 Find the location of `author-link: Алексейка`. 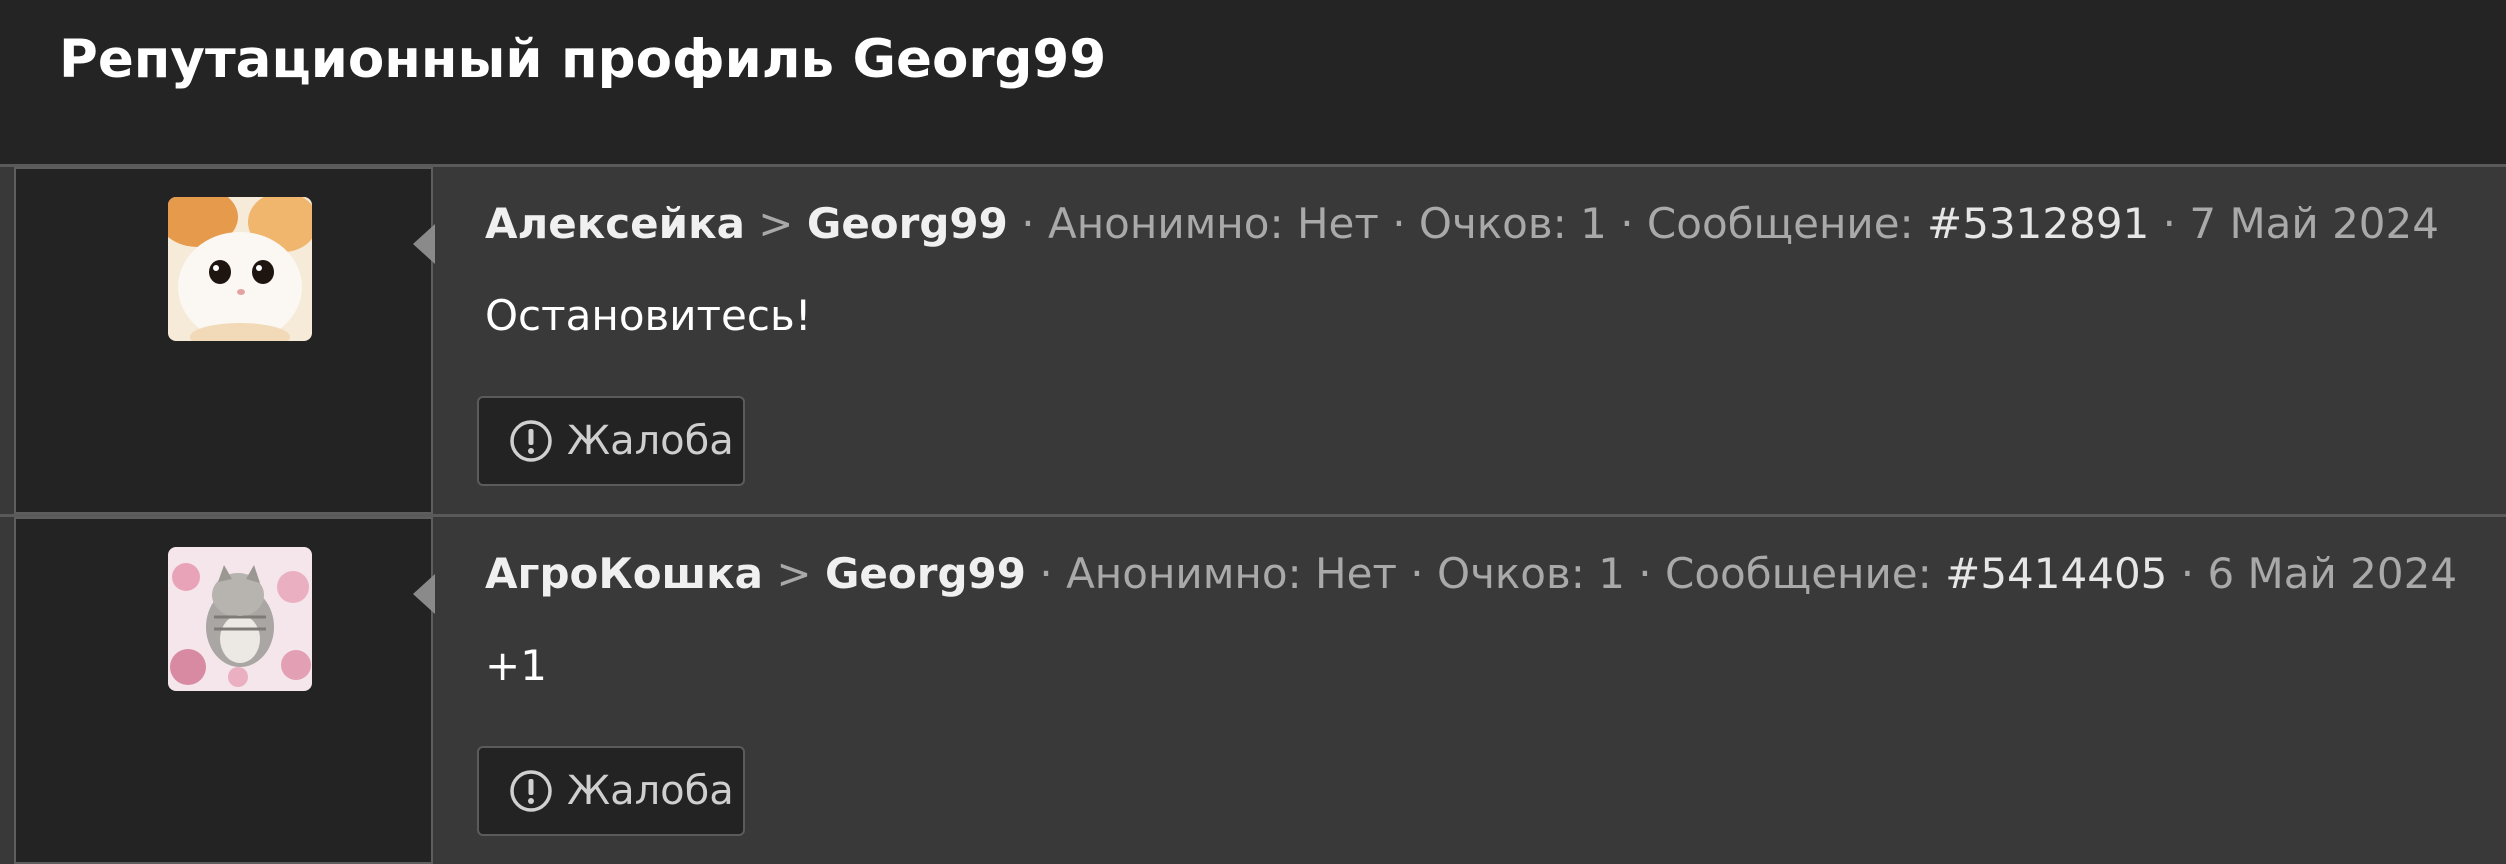

author-link: Алексейка is located at coordinates (615, 223).